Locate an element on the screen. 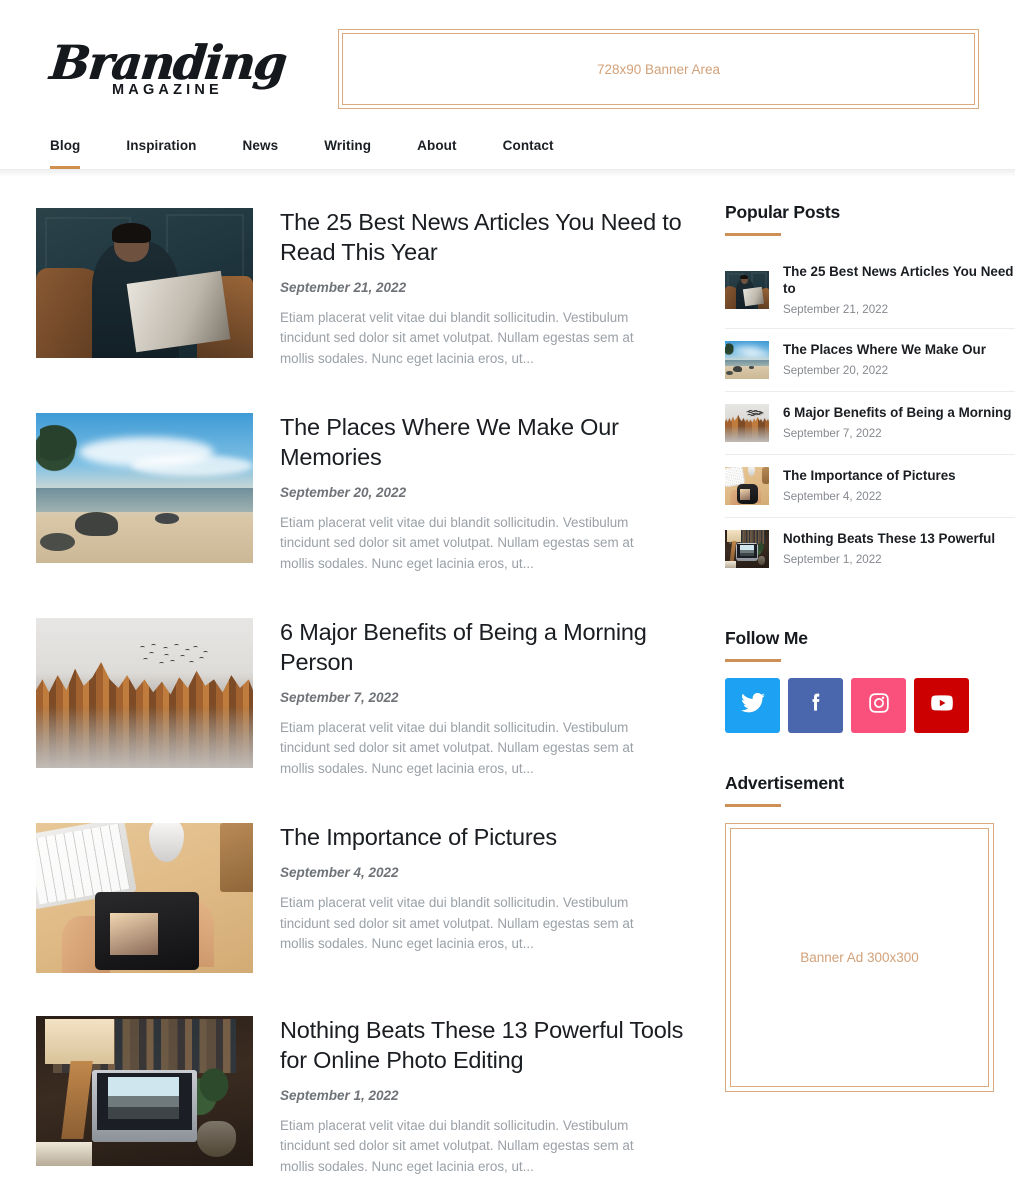 This screenshot has width=1015, height=1200. instagram-link is located at coordinates (878, 705).